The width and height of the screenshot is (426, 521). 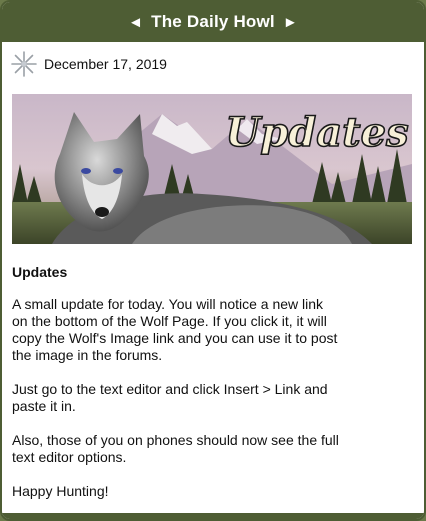 I want to click on post-date-row: December 17, 2019, so click(x=213, y=64).